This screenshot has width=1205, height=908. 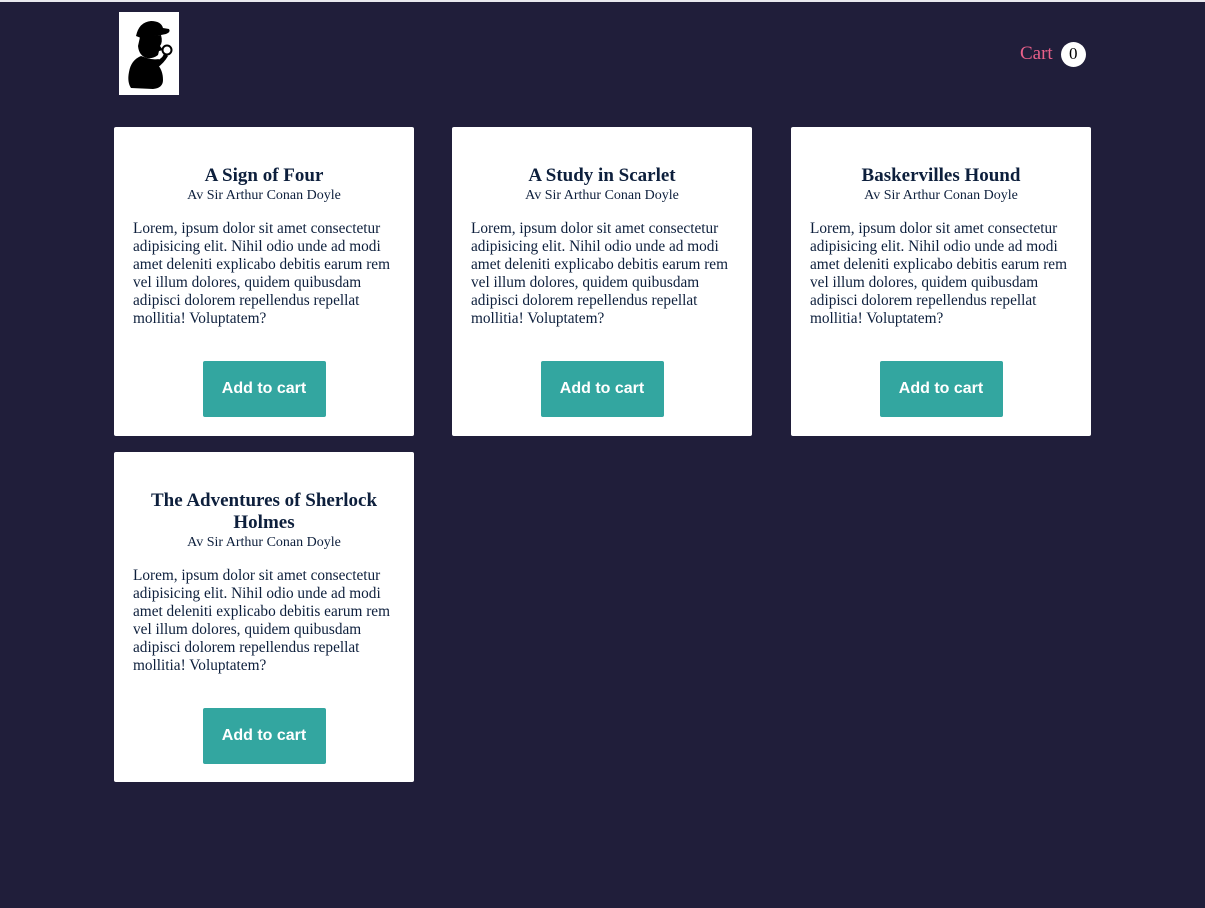 What do you see at coordinates (602, 57) in the screenshot?
I see `site-header: Cart 0` at bounding box center [602, 57].